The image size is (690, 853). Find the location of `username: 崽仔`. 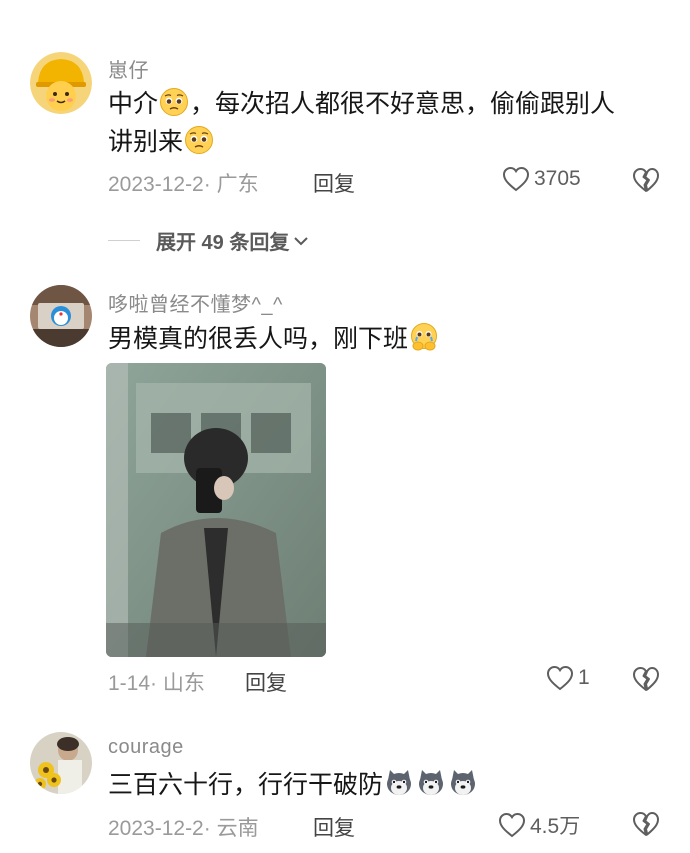

username: 崽仔 is located at coordinates (128, 68).